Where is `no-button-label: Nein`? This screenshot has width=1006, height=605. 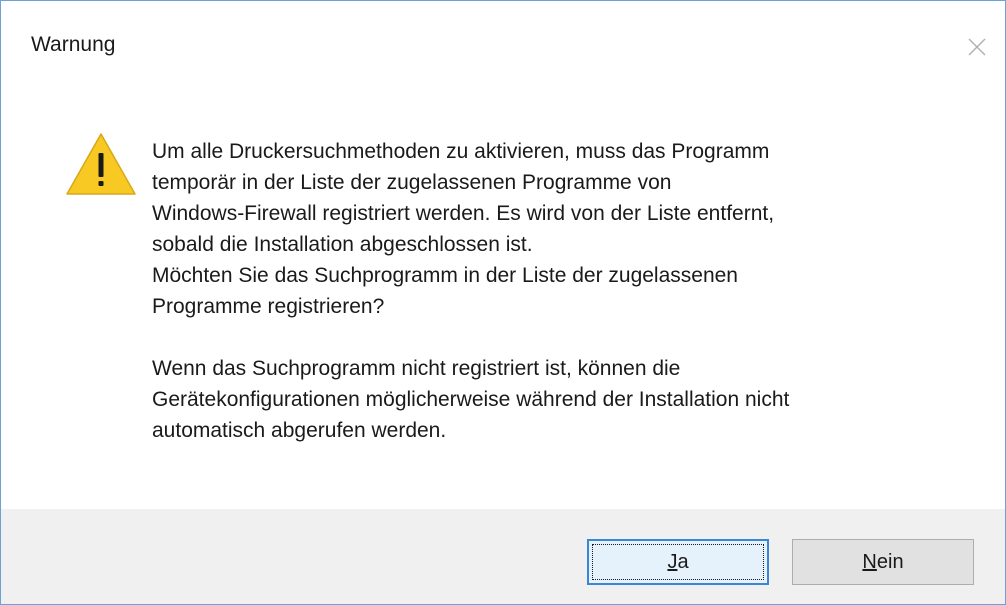 no-button-label: Nein is located at coordinates (883, 561).